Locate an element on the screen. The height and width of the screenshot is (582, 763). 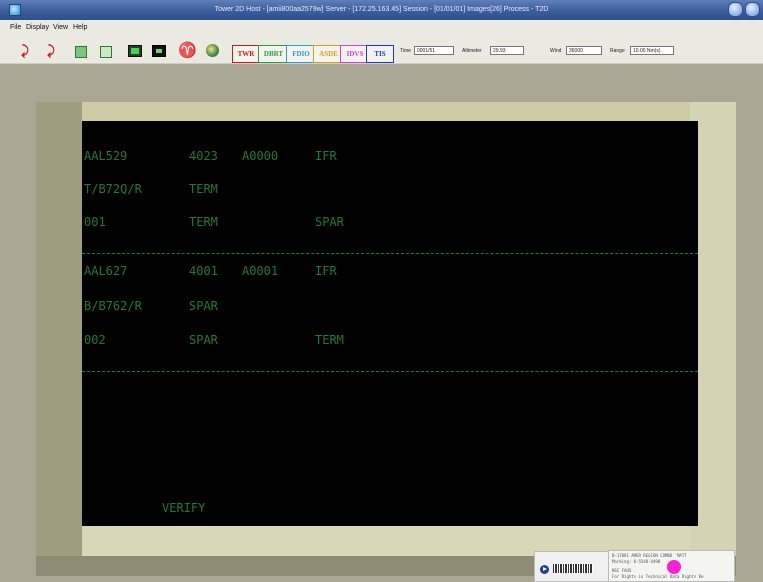
mode-twr-button: TWR is located at coordinates (246, 54).